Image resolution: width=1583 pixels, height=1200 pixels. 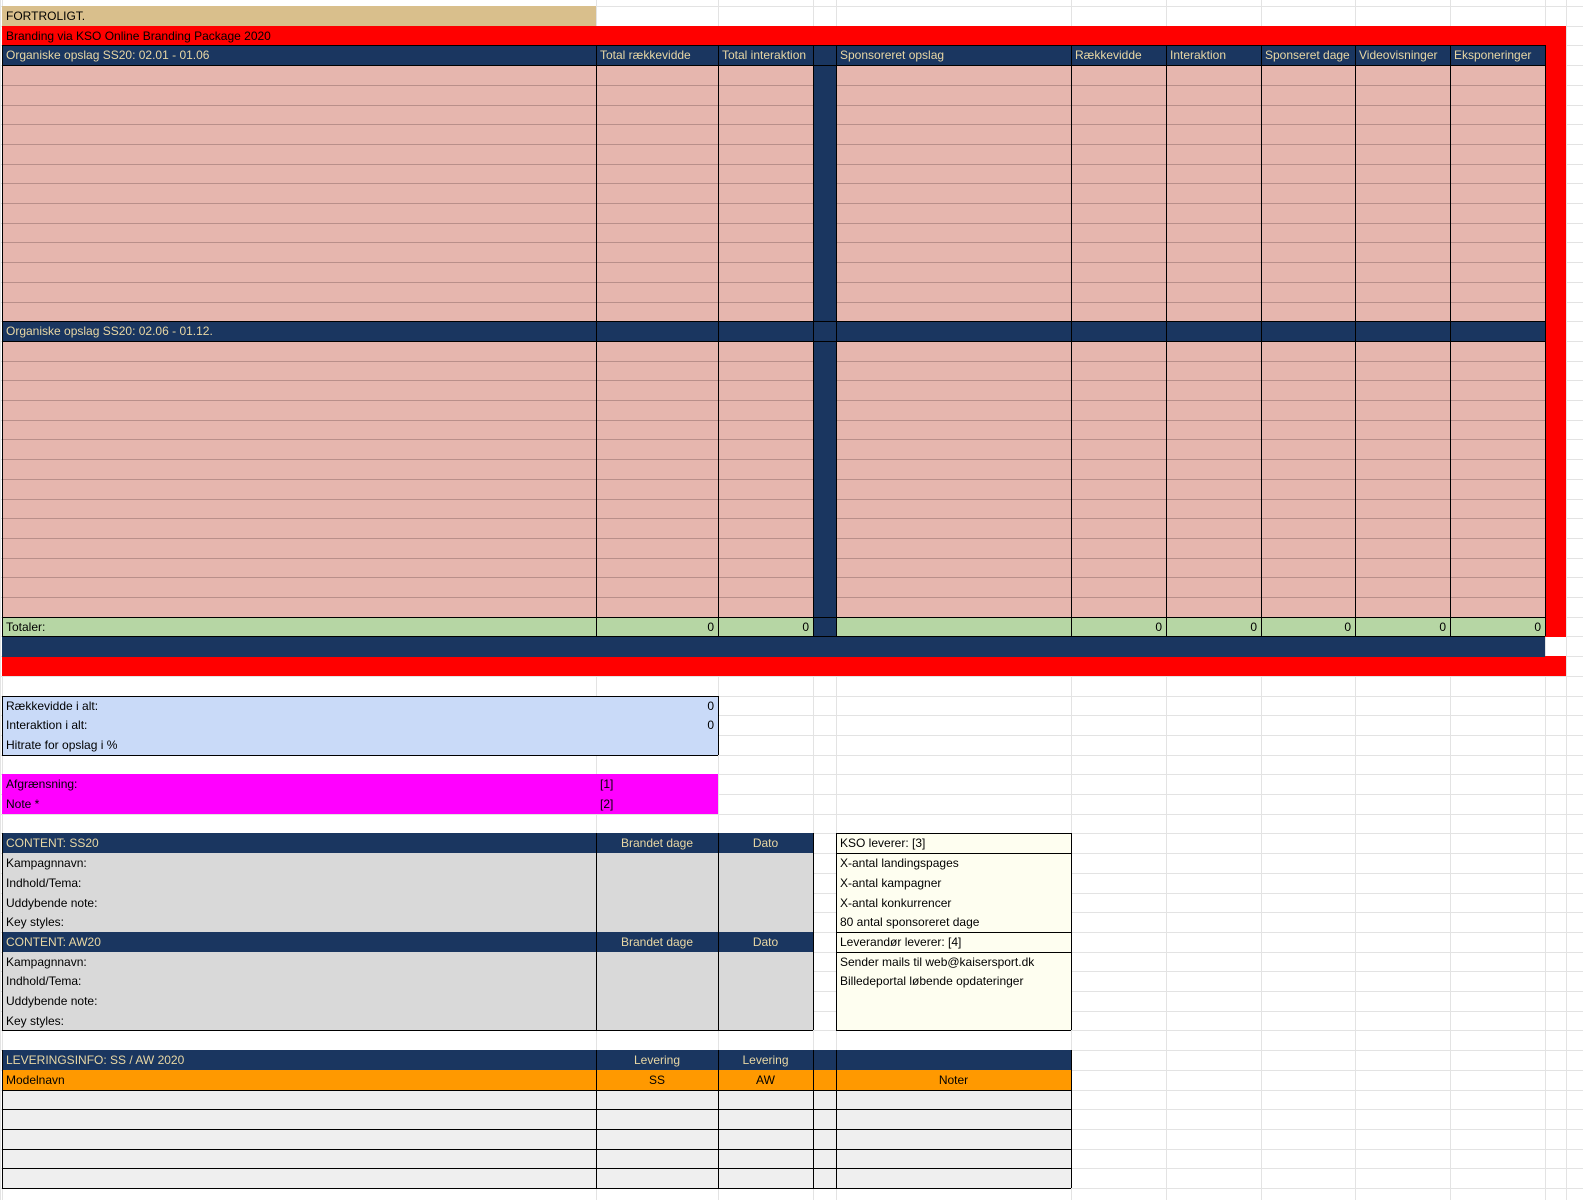 What do you see at coordinates (299, 1020) in the screenshot?
I see `content-aw20-row-label-3: Key styles:` at bounding box center [299, 1020].